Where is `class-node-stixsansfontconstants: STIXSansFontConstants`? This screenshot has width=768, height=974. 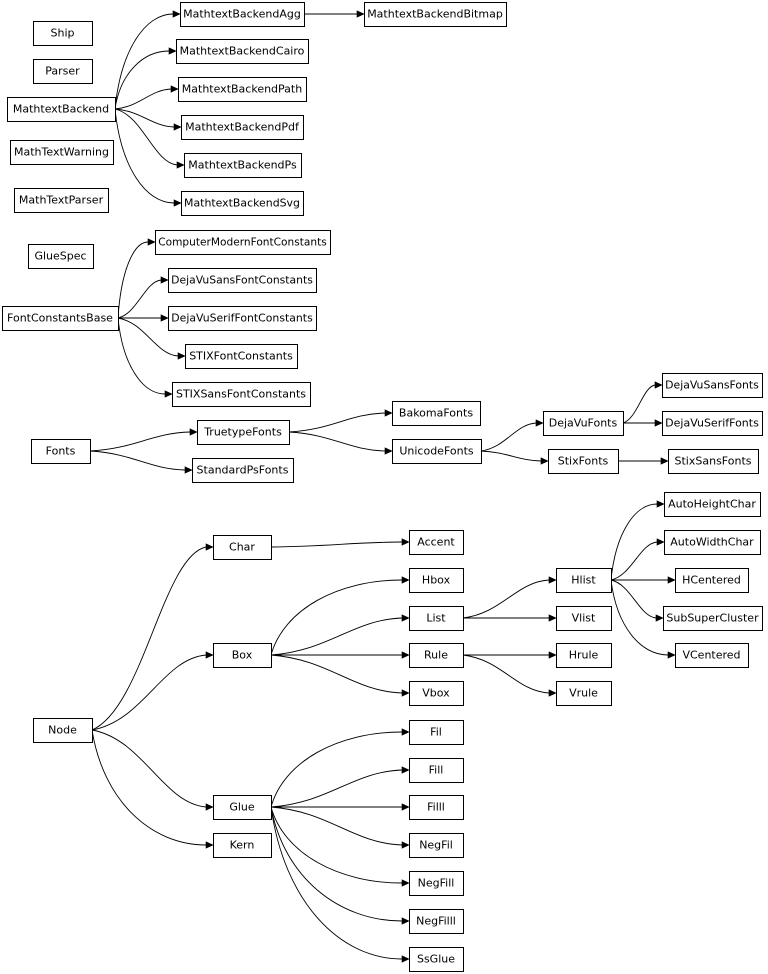 class-node-stixsansfontconstants: STIXSansFontConstants is located at coordinates (241, 394).